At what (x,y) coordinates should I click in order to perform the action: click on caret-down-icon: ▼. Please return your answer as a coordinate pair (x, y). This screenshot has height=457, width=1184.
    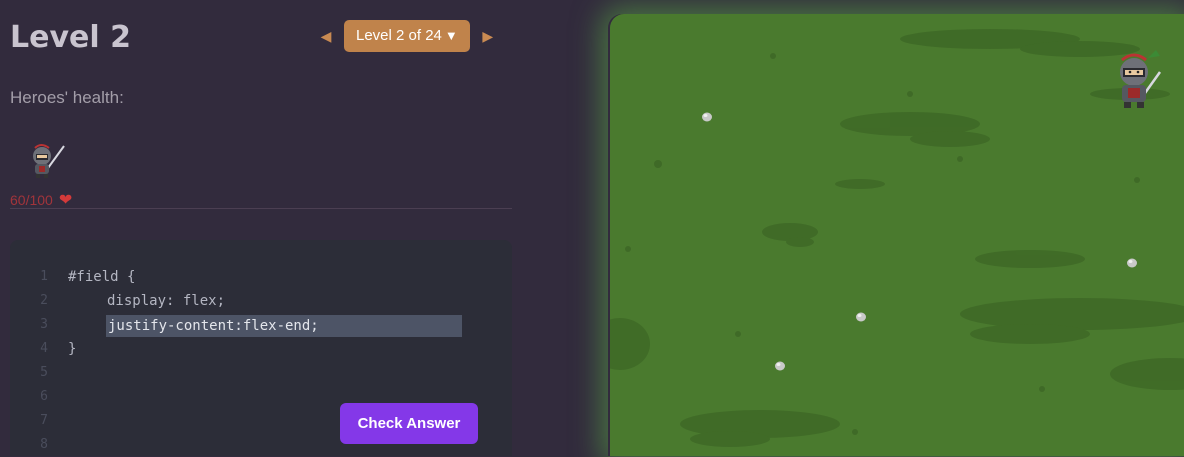
    Looking at the image, I should click on (451, 35).